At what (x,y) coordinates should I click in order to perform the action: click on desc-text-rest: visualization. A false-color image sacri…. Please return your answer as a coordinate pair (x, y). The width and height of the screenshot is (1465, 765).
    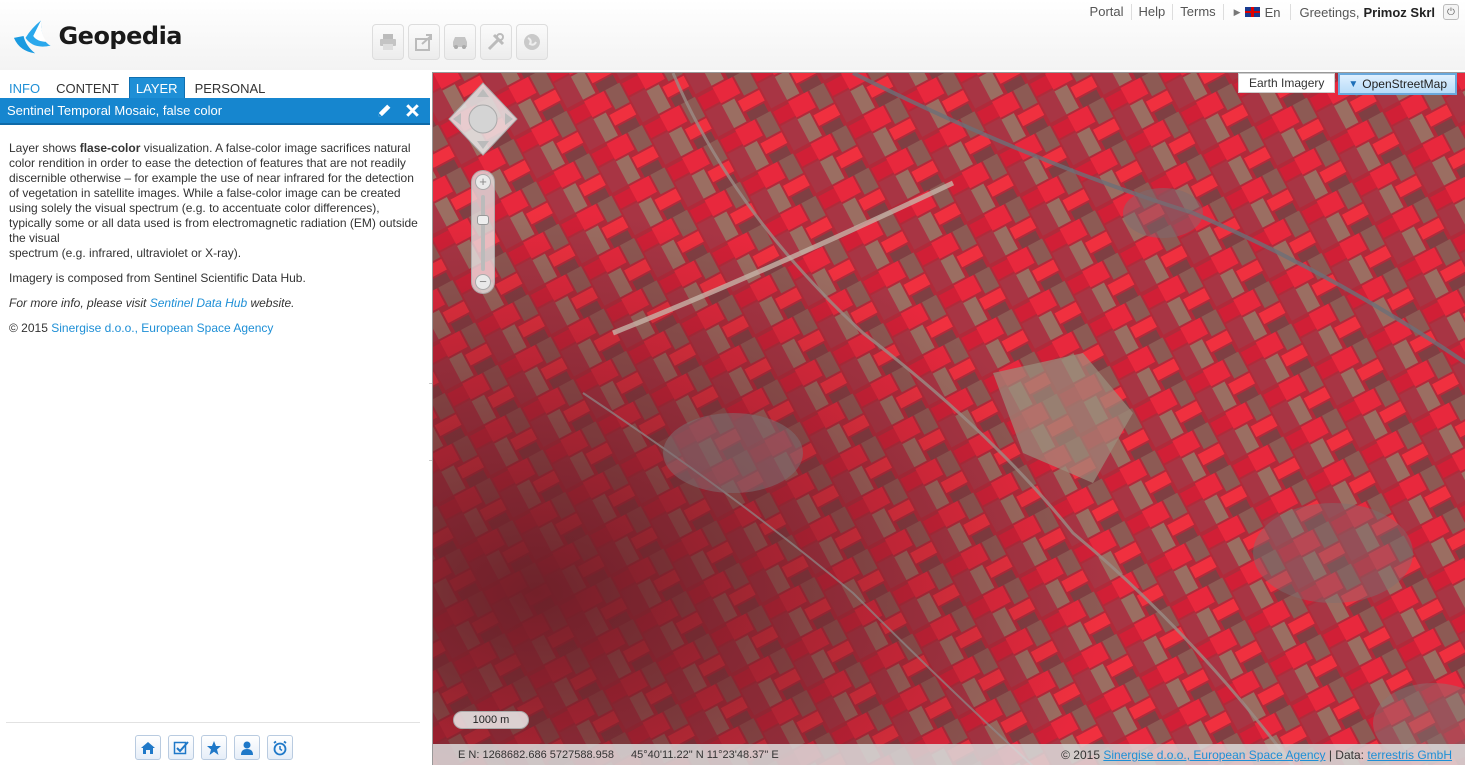
    Looking at the image, I should click on (213, 193).